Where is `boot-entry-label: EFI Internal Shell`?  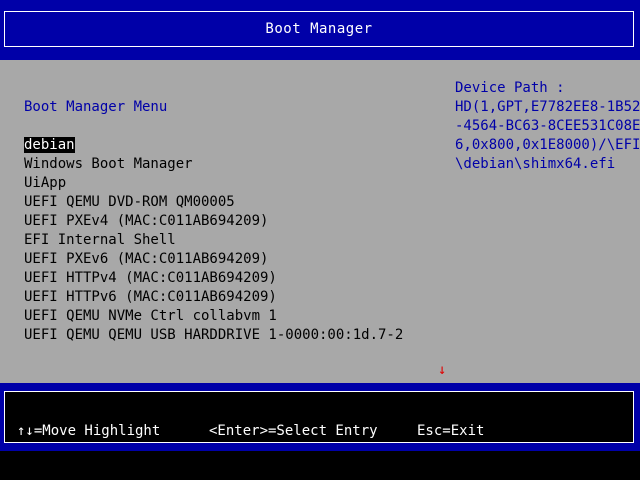 boot-entry-label: EFI Internal Shell is located at coordinates (100, 240).